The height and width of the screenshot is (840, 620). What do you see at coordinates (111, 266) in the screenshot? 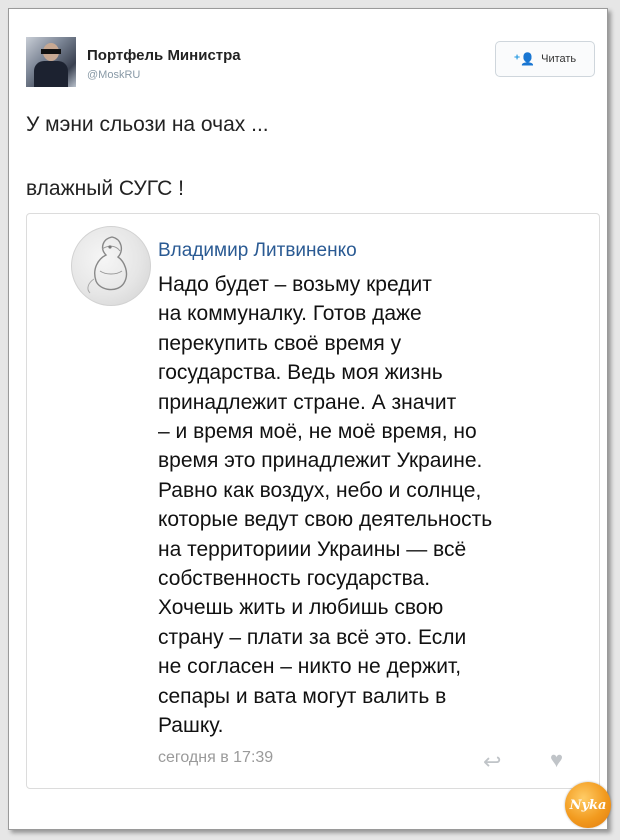
I see `quoted-author-avatar` at bounding box center [111, 266].